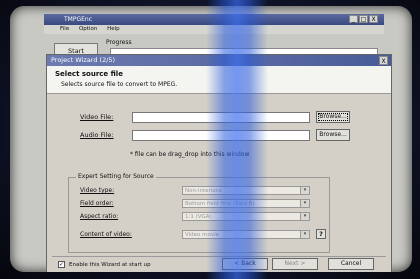 The height and width of the screenshot is (279, 420). I want to click on wizard-nav-buttons: < Back Next > Cancel, so click(298, 264).